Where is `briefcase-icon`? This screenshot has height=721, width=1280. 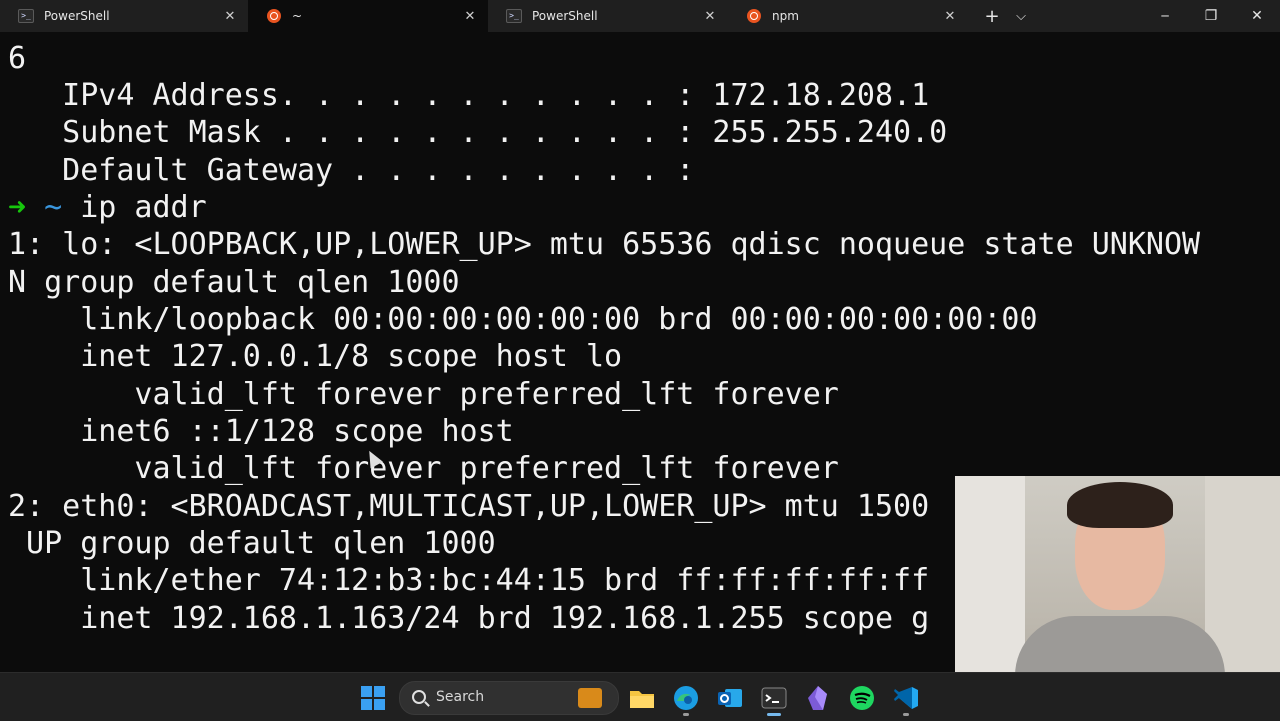 briefcase-icon is located at coordinates (590, 698).